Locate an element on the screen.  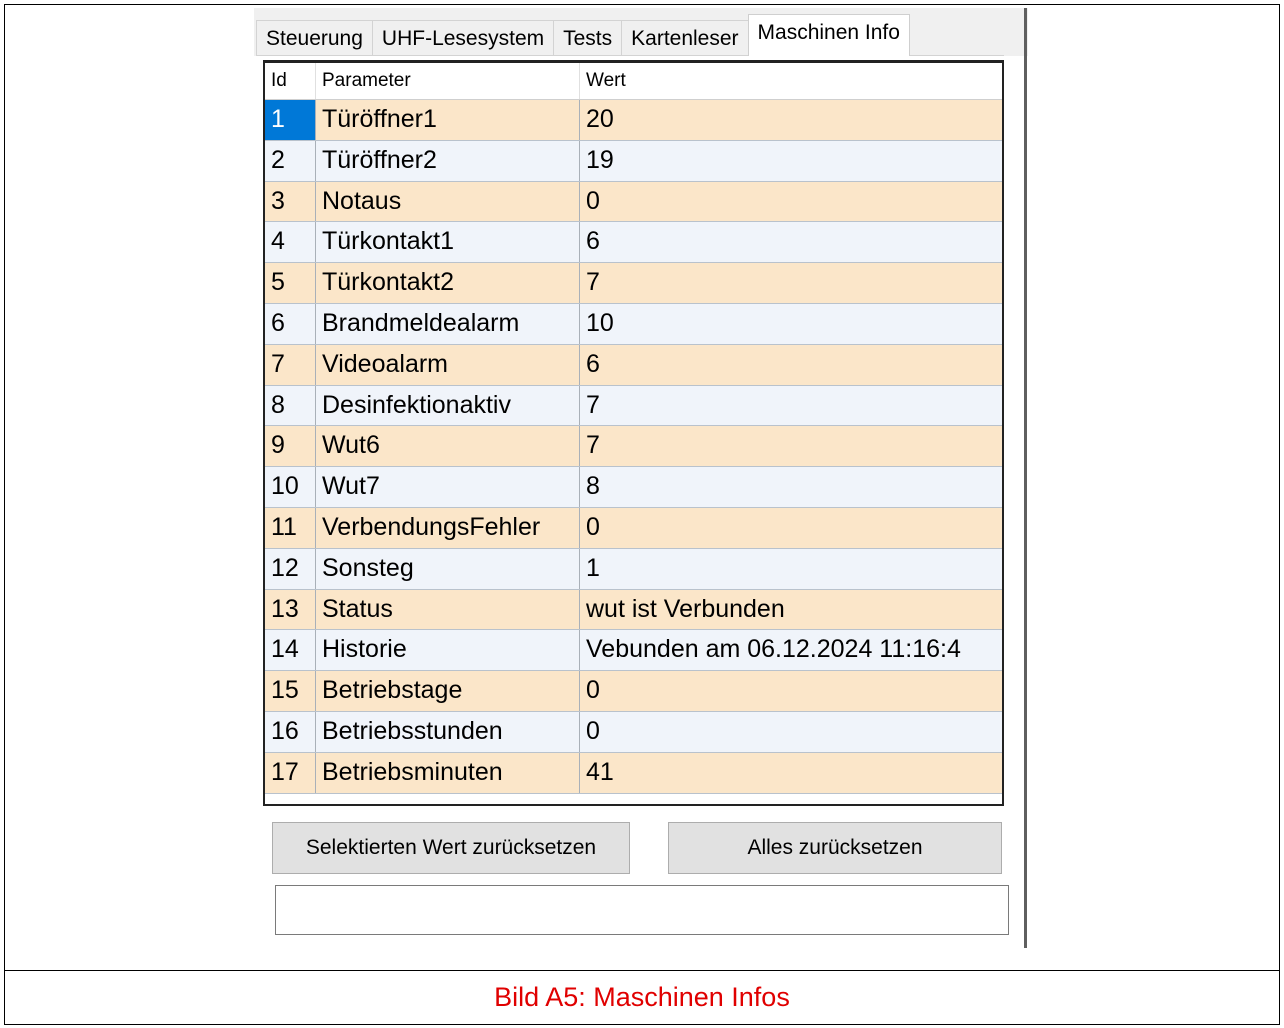
grid-header: Id Parameter Wert is located at coordinates (633, 81).